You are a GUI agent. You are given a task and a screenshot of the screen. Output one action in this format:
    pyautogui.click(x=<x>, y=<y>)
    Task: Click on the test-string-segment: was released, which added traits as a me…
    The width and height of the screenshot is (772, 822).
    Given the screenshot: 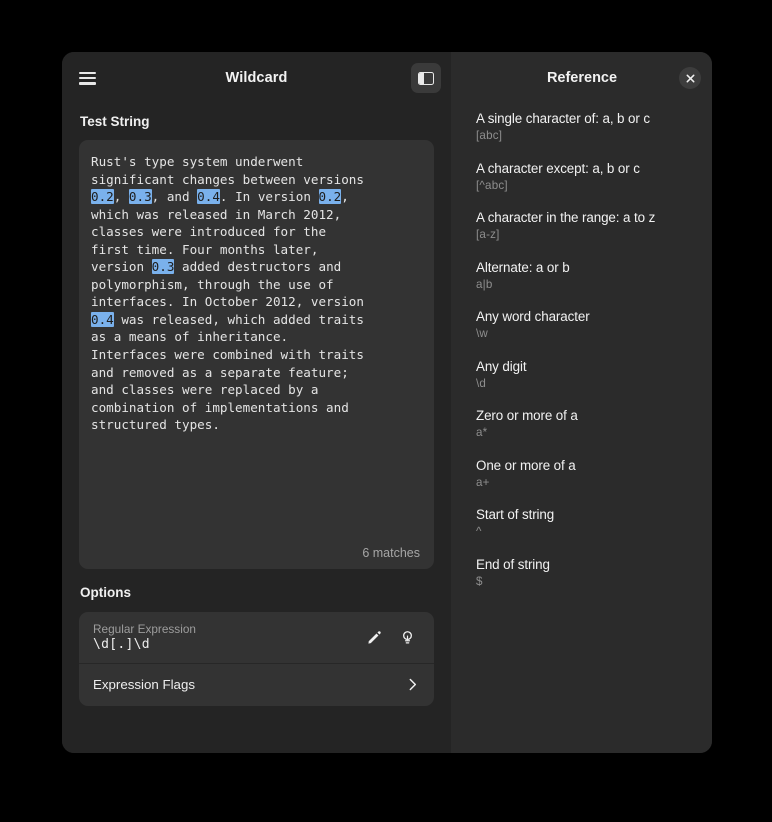 What is the action you would take?
    pyautogui.click(x=227, y=372)
    